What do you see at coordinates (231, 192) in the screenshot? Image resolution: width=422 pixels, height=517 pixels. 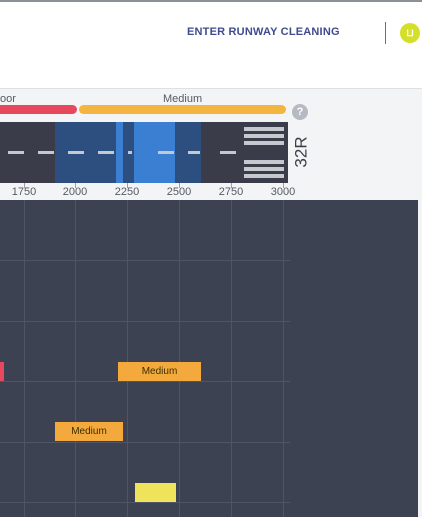 I see `axis-label-2750: 2750` at bounding box center [231, 192].